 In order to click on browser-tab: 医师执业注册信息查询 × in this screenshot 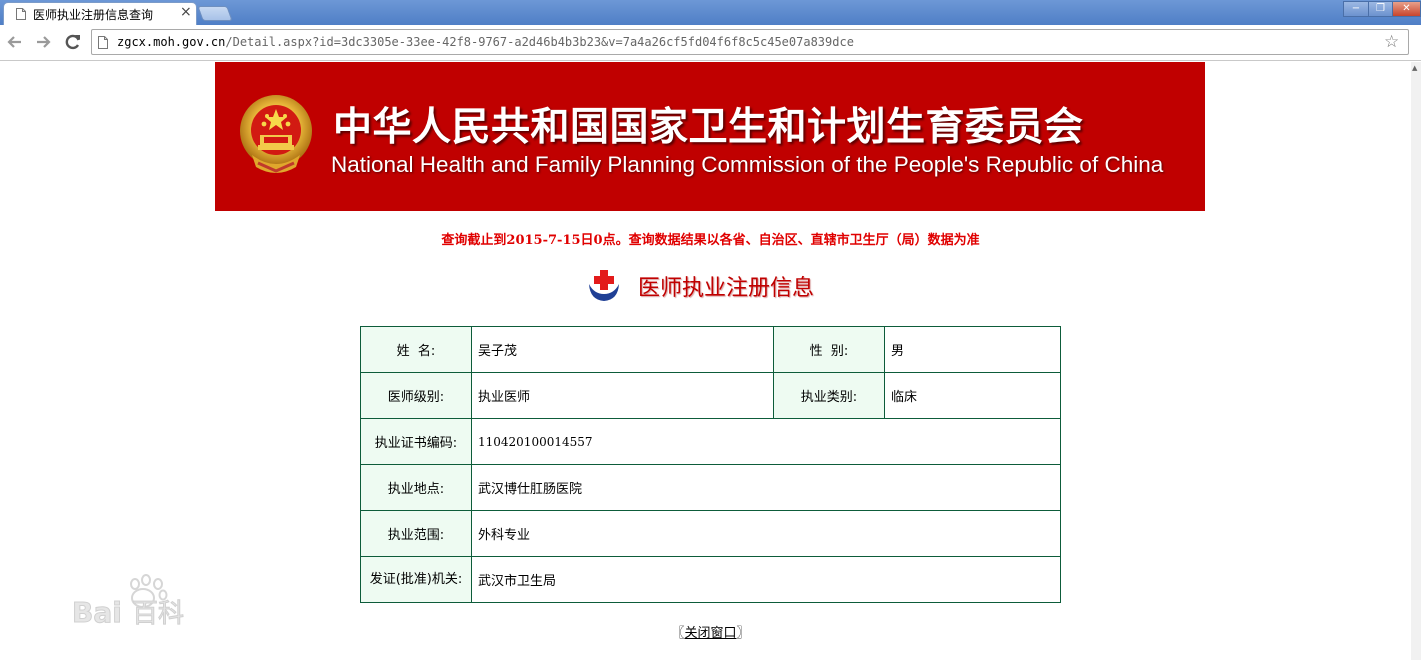, I will do `click(100, 13)`.